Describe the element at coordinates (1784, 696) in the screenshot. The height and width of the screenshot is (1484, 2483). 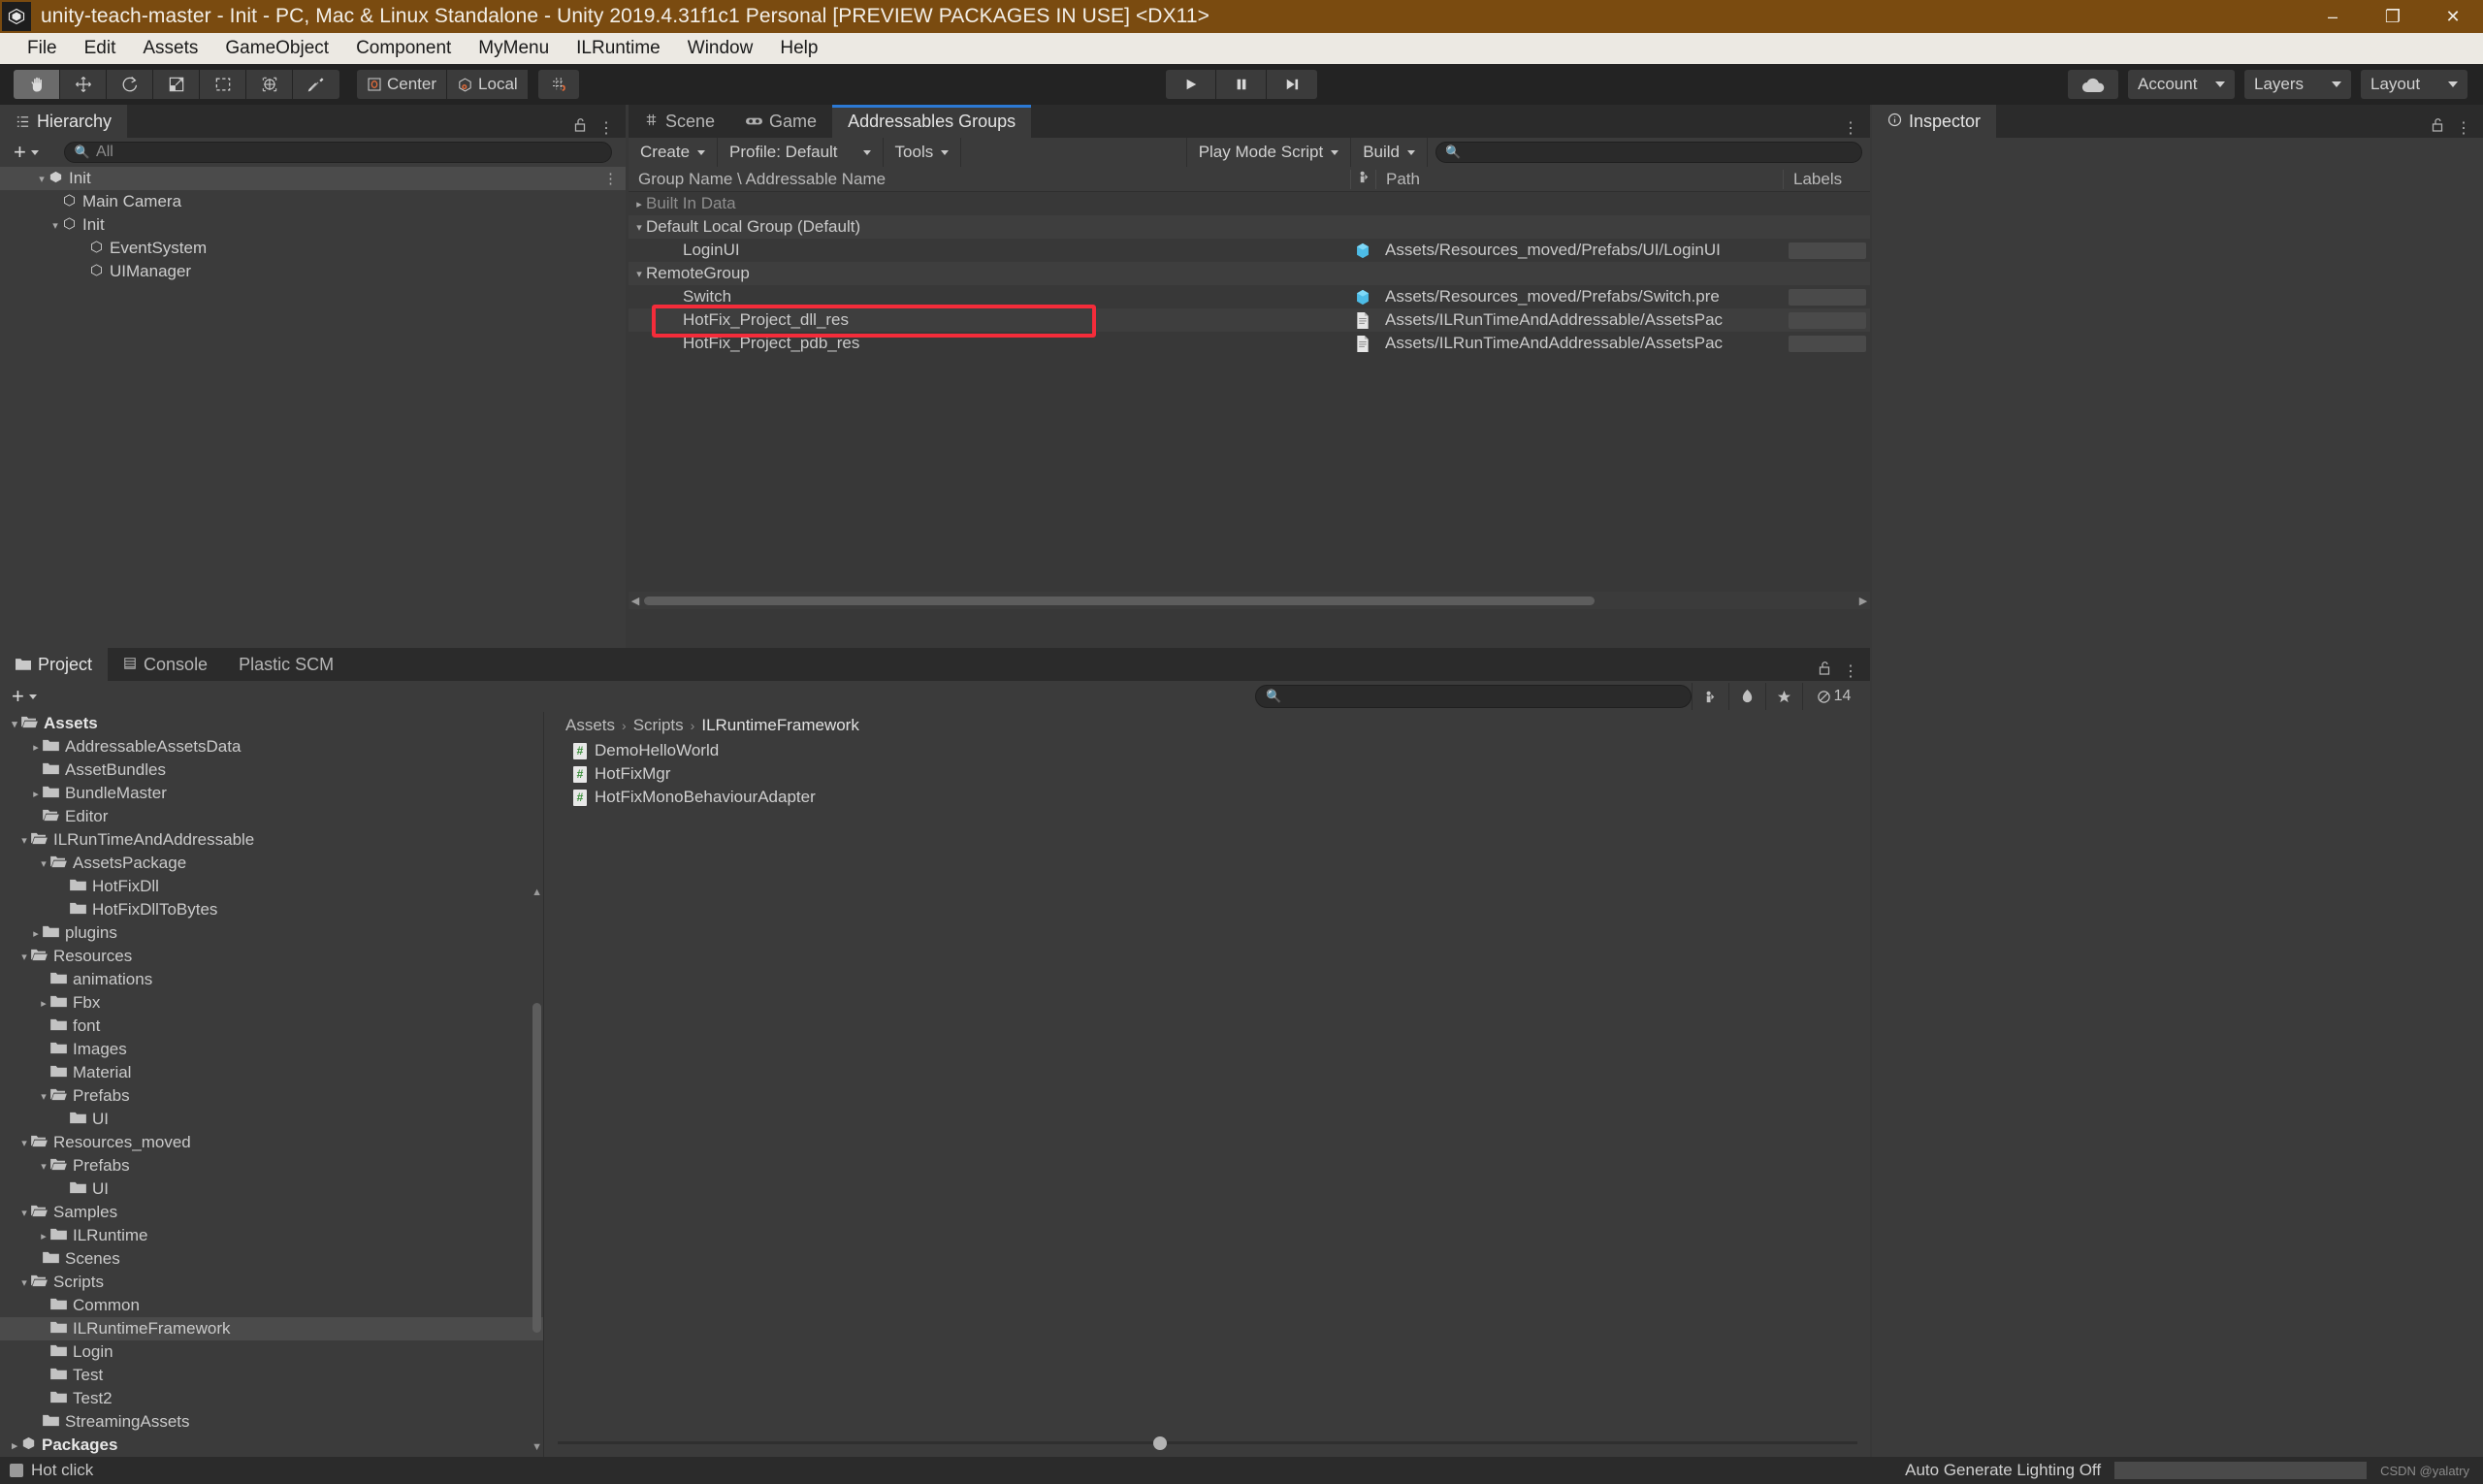
I see `favorites-star-icon` at that location.